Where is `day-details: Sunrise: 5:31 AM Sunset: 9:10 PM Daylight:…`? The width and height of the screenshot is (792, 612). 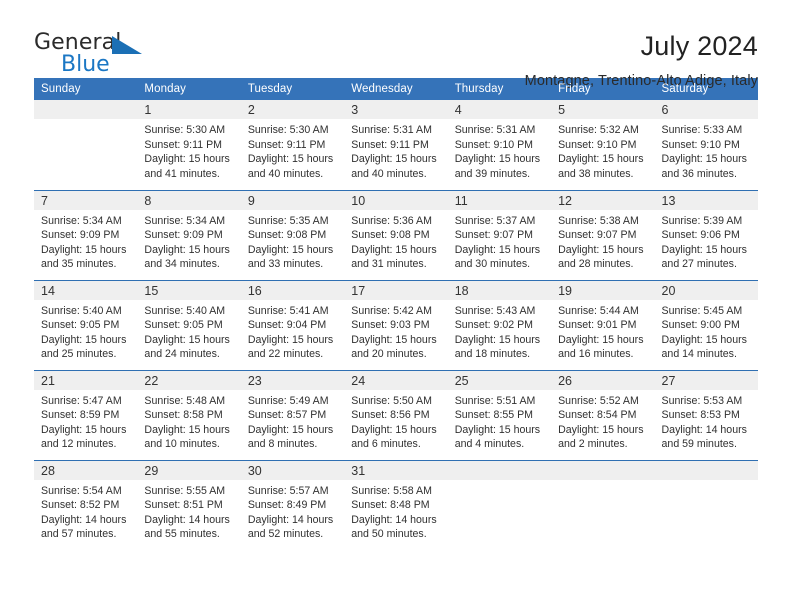 day-details: Sunrise: 5:31 AM Sunset: 9:10 PM Daylight:… is located at coordinates (499, 150).